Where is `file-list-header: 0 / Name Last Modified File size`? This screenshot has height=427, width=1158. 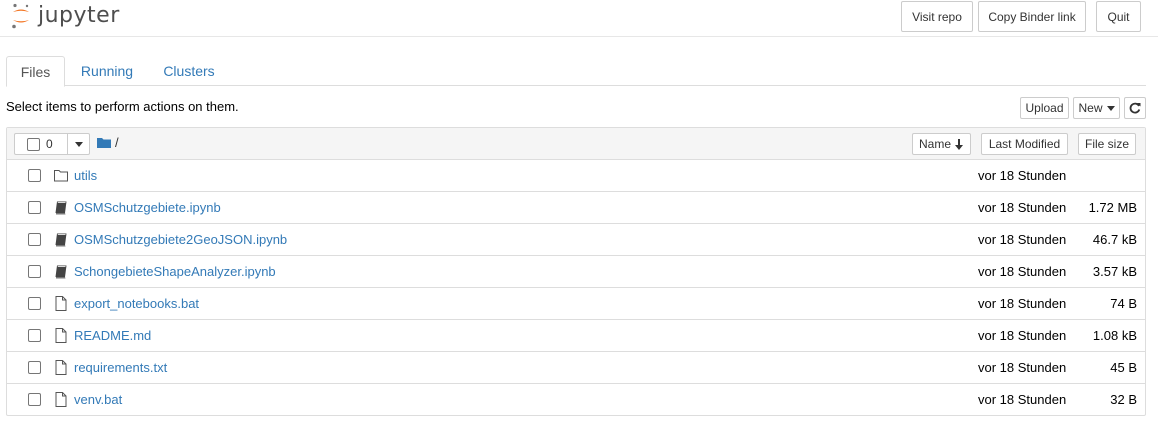 file-list-header: 0 / Name Last Modified File size is located at coordinates (576, 144).